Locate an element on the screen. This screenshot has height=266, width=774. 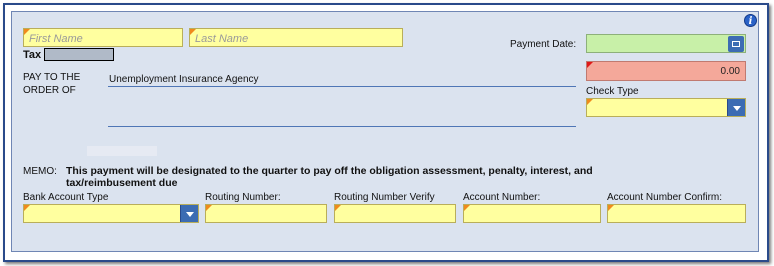
amount-field: 0.00 is located at coordinates (666, 71).